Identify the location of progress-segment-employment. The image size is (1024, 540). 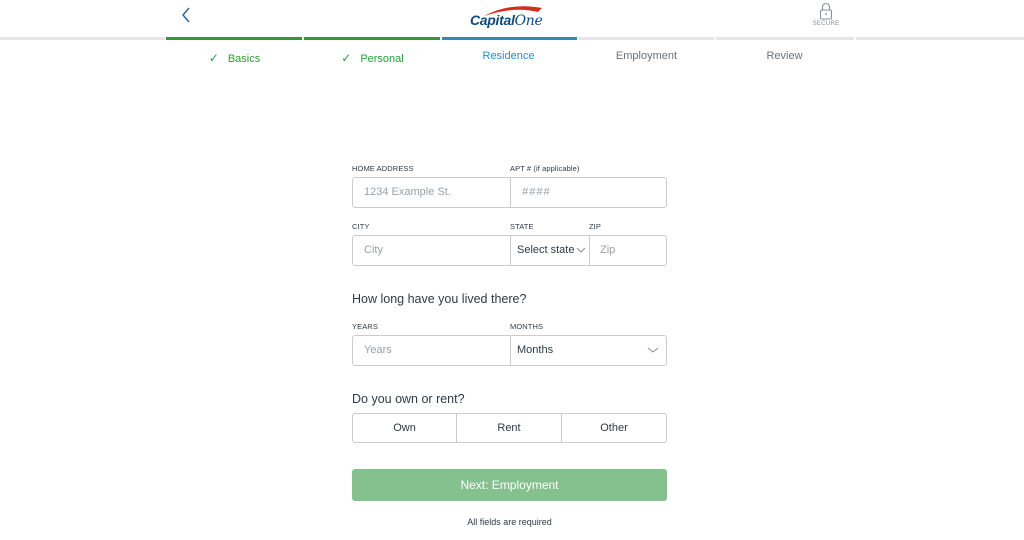
(646, 38).